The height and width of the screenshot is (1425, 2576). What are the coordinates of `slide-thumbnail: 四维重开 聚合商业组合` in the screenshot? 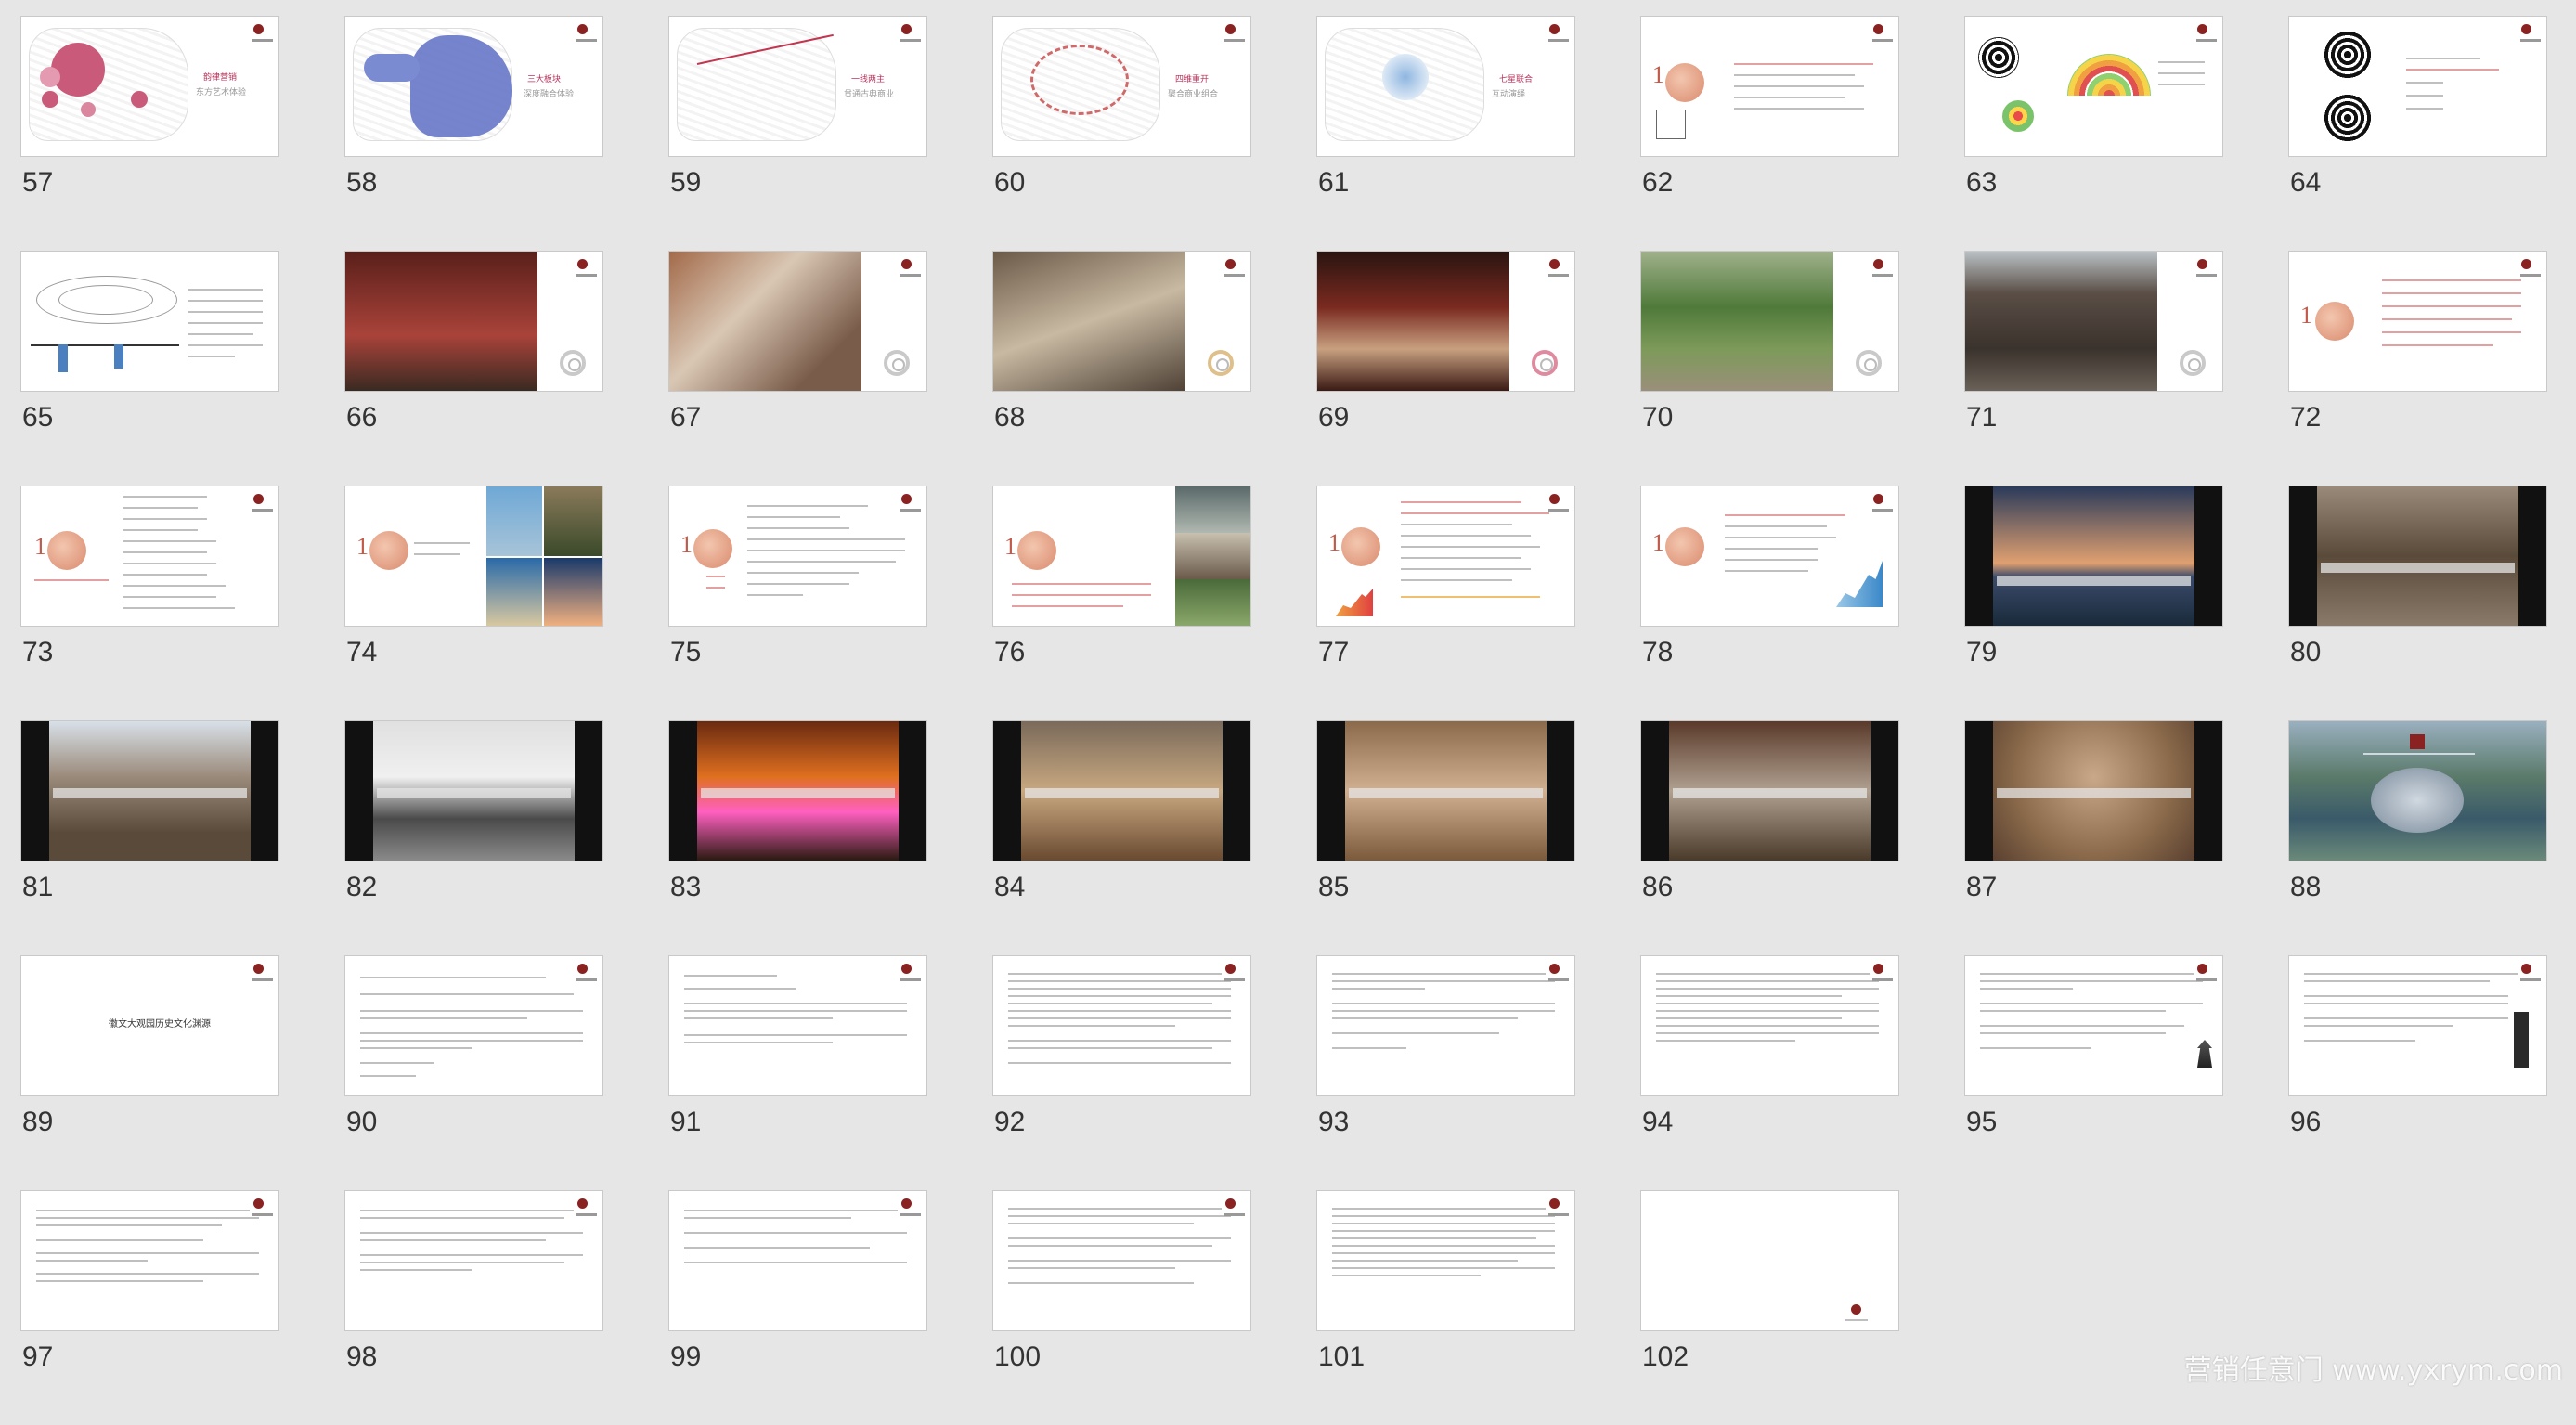 It's located at (1121, 86).